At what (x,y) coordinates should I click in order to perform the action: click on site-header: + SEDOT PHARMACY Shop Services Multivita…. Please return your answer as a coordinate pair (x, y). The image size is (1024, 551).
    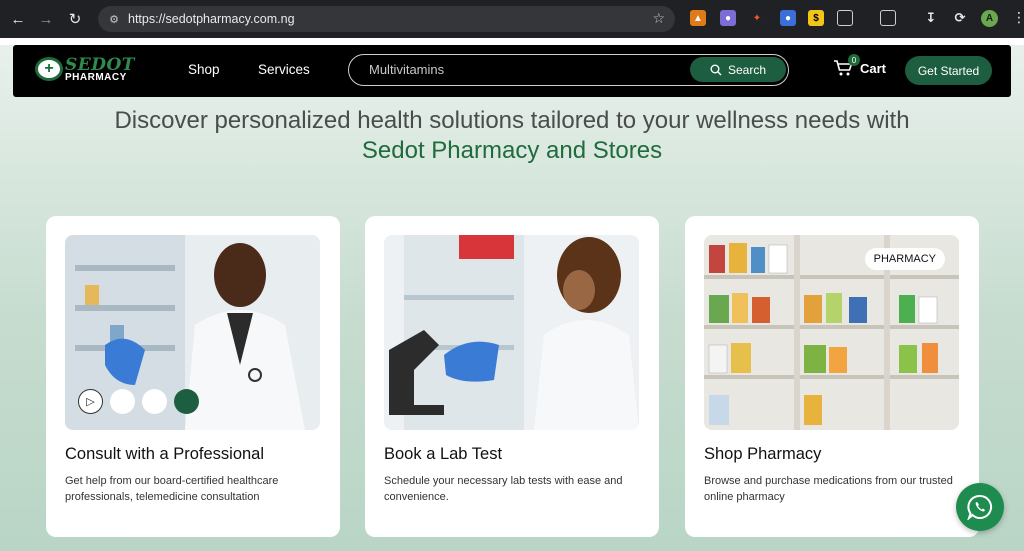
    Looking at the image, I should click on (512, 71).